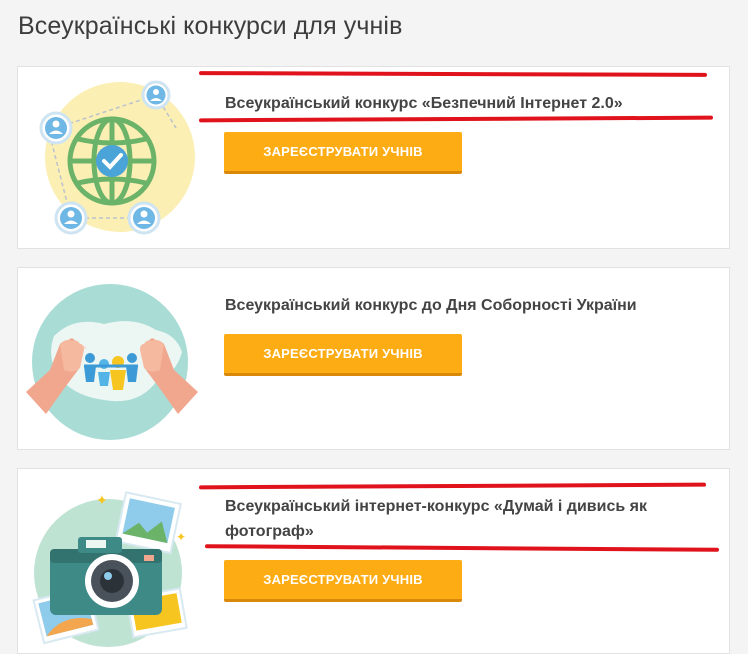 The height and width of the screenshot is (654, 748). What do you see at coordinates (210, 26) in the screenshot?
I see `page-title: Всеукраїнські конкурси для учнів` at bounding box center [210, 26].